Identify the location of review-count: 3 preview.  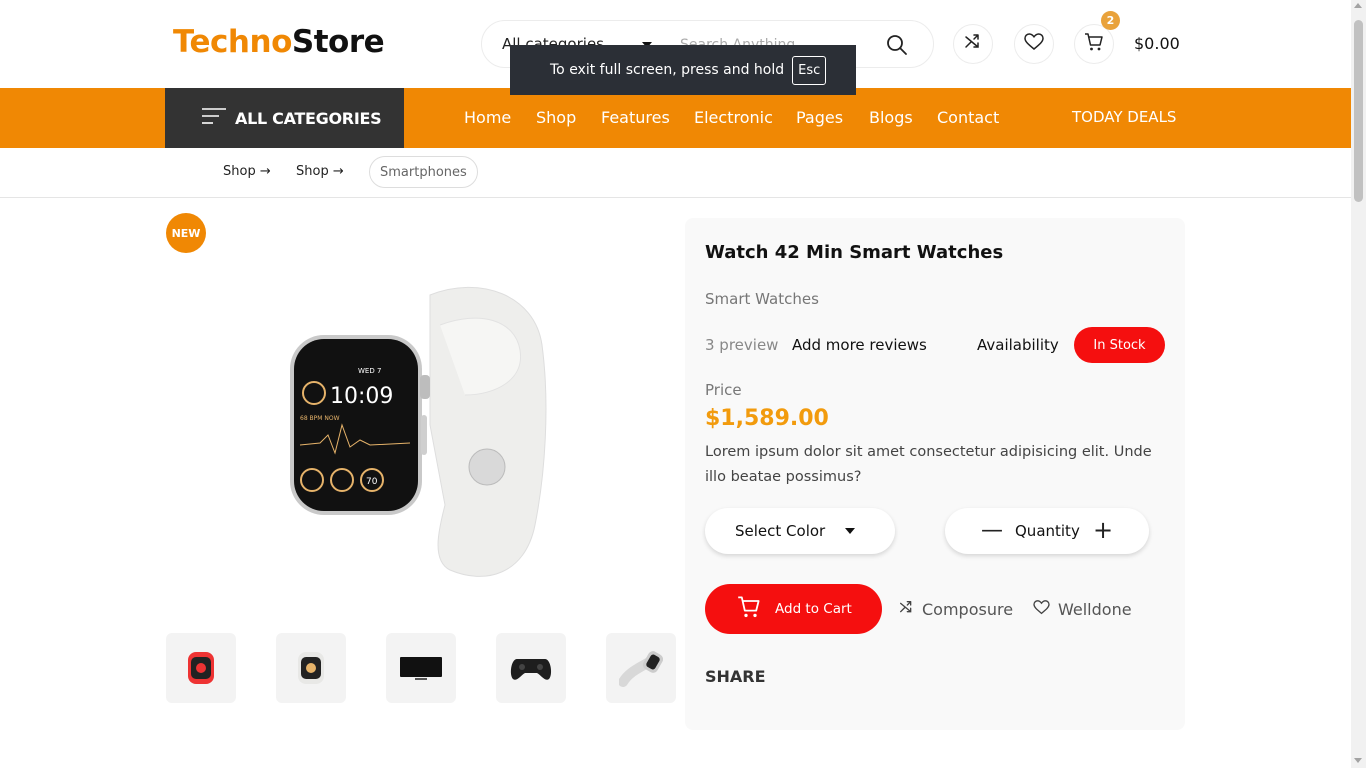
(742, 345).